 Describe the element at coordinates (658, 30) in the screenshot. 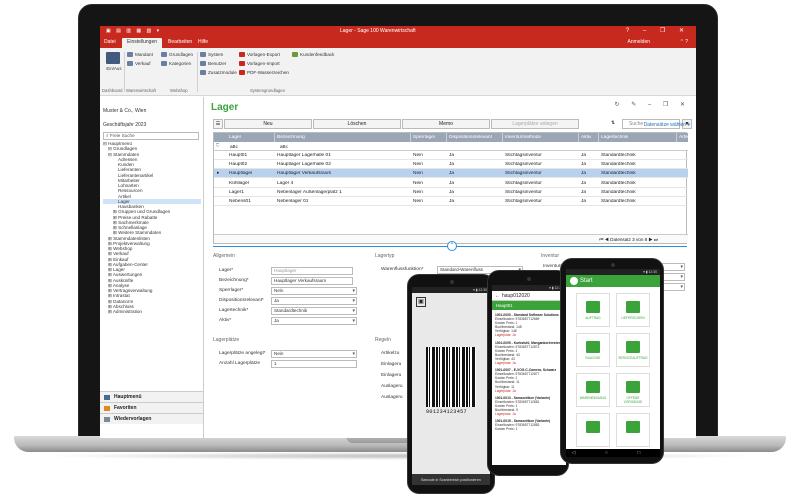

I see `window-controls: ? – ❐ ✕` at that location.